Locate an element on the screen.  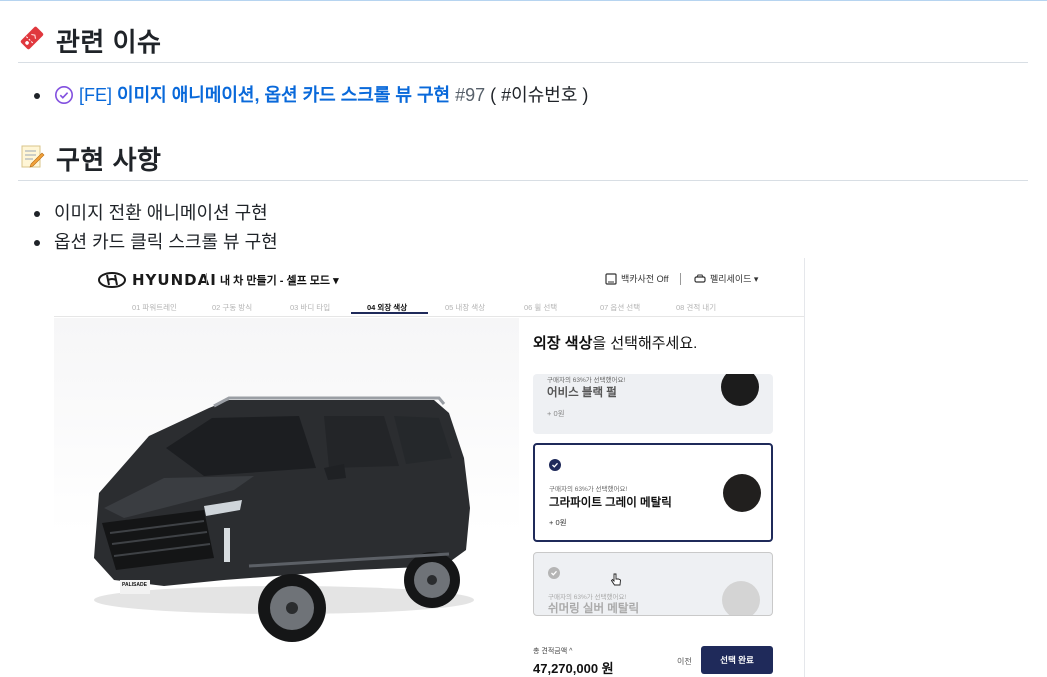
heading-related-issues: 관련 이슈 is located at coordinates (523, 40).